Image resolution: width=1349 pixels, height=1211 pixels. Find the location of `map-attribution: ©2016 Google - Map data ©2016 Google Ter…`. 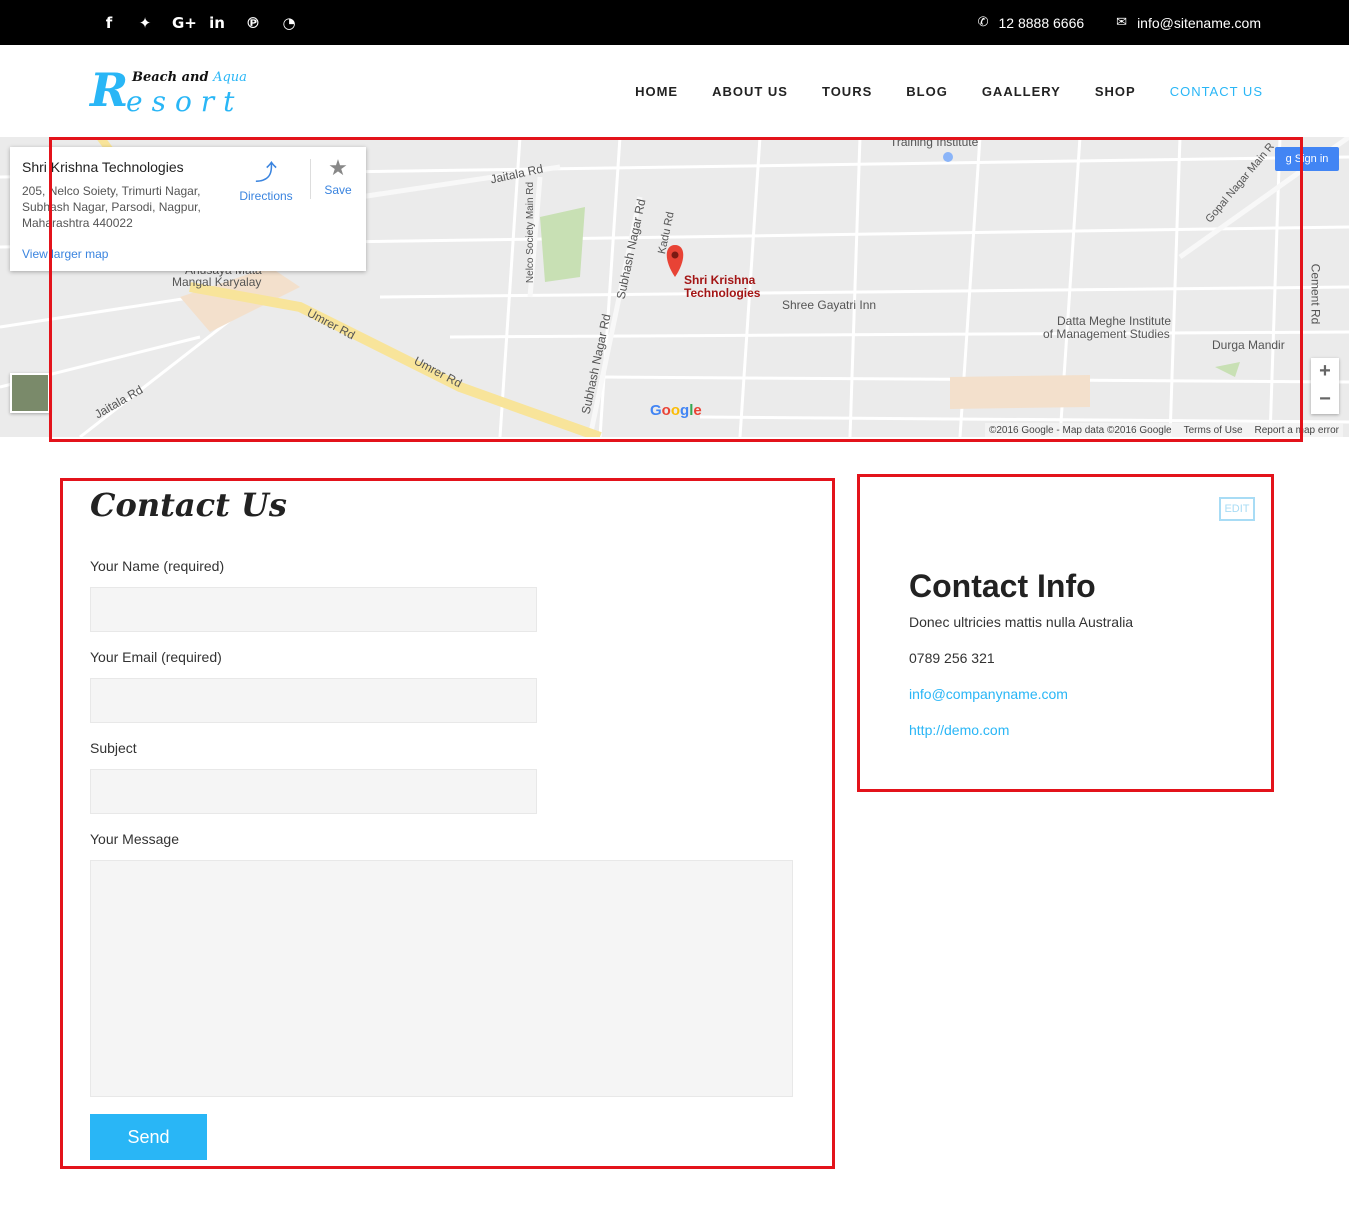

map-attribution: ©2016 Google - Map data ©2016 Google Ter… is located at coordinates (1163, 430).